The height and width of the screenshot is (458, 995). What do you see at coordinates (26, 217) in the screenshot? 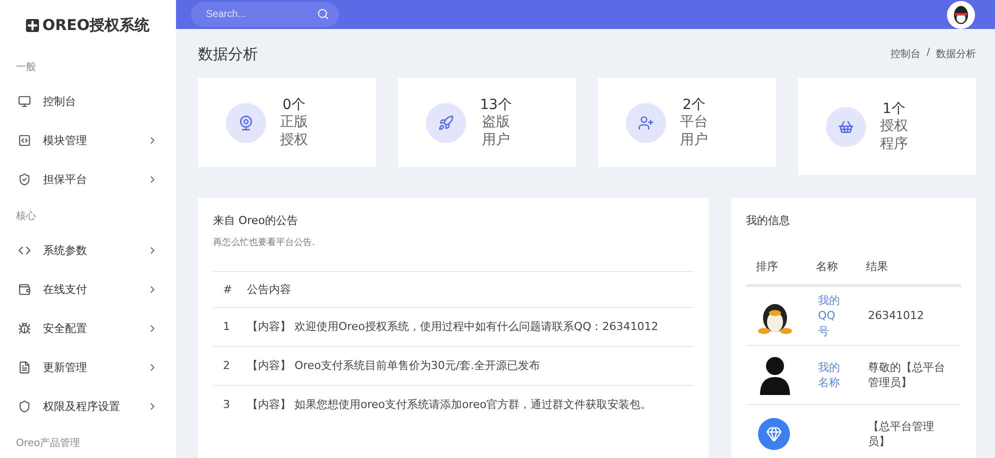
I see `section-title: 核心` at bounding box center [26, 217].